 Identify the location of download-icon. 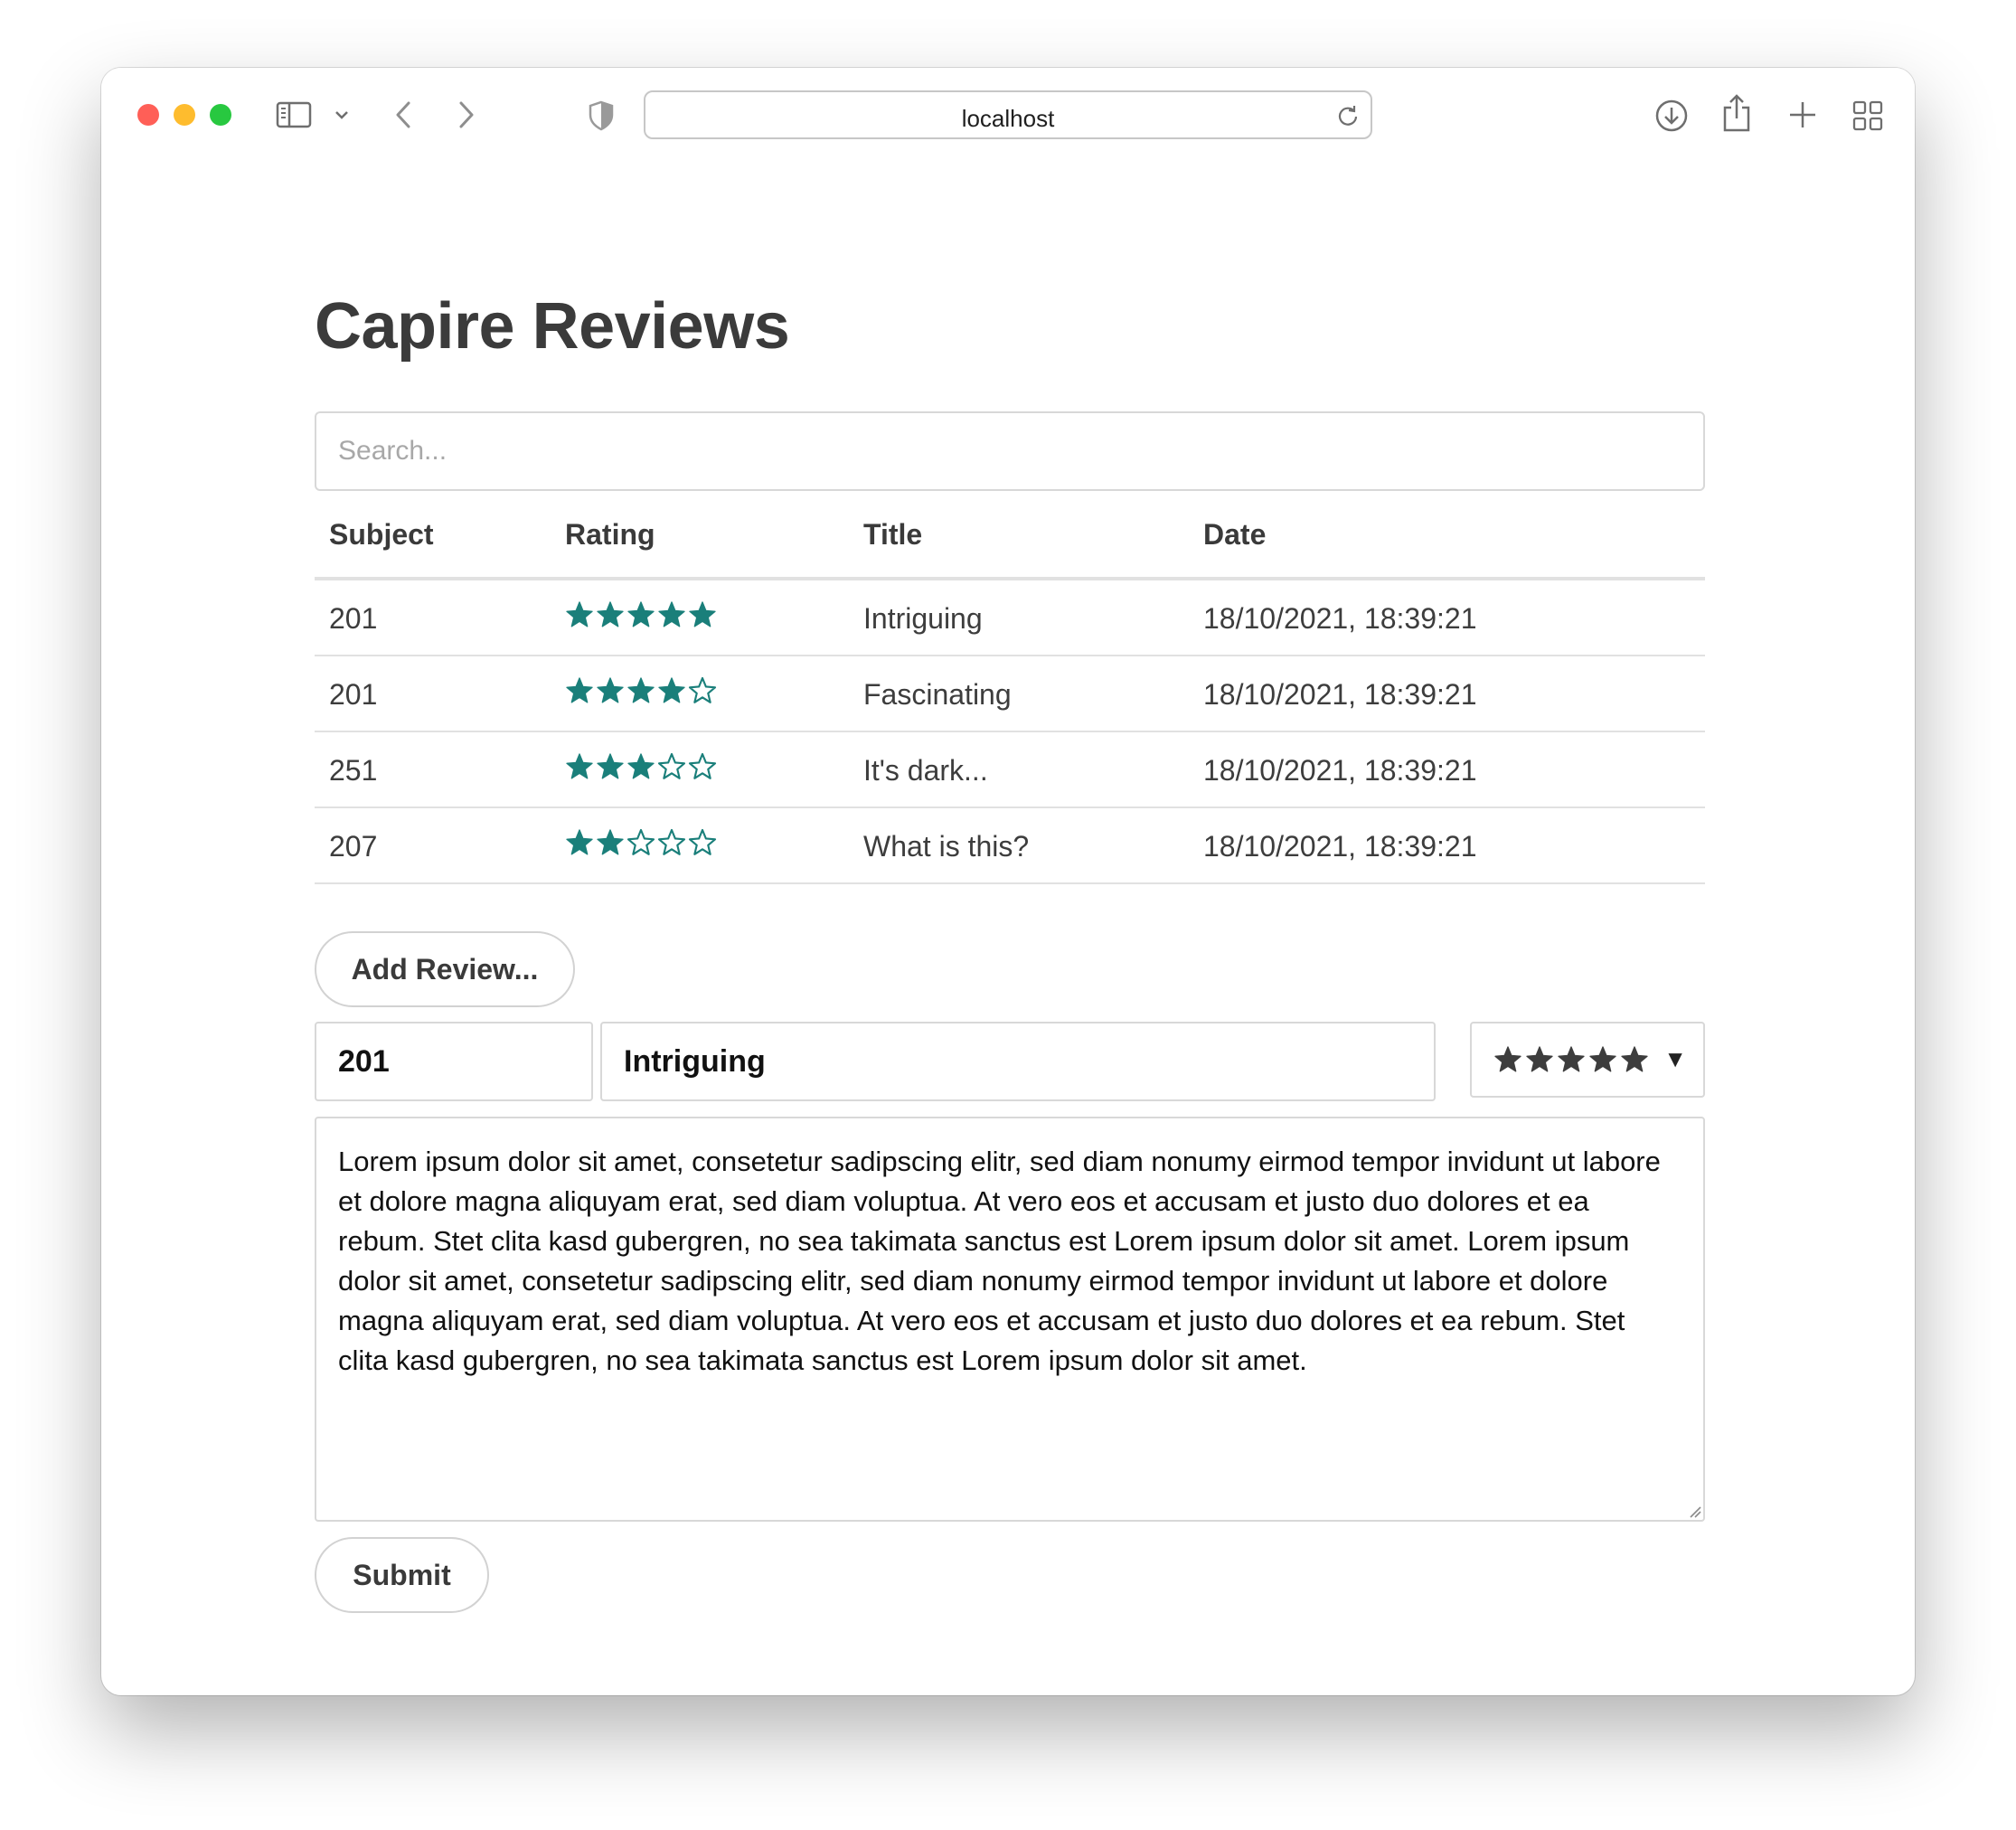
(1671, 116).